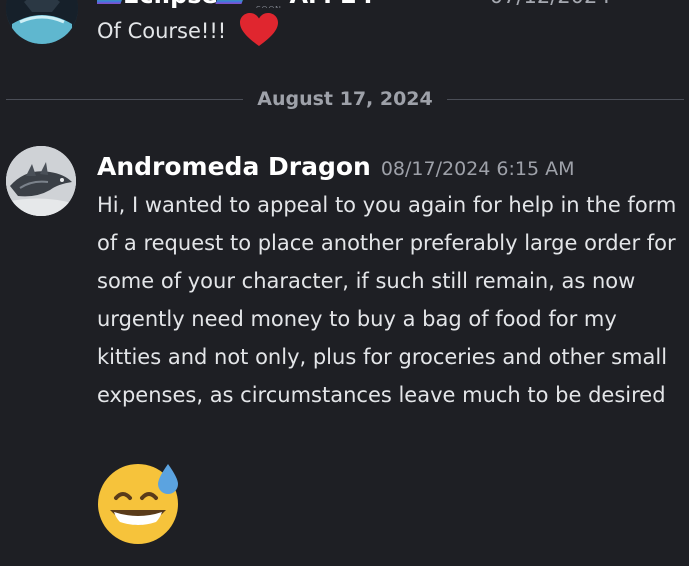 This screenshot has height=566, width=689. What do you see at coordinates (477, 169) in the screenshot?
I see `message-timestamp: 08/17/2024 6:15 AM` at bounding box center [477, 169].